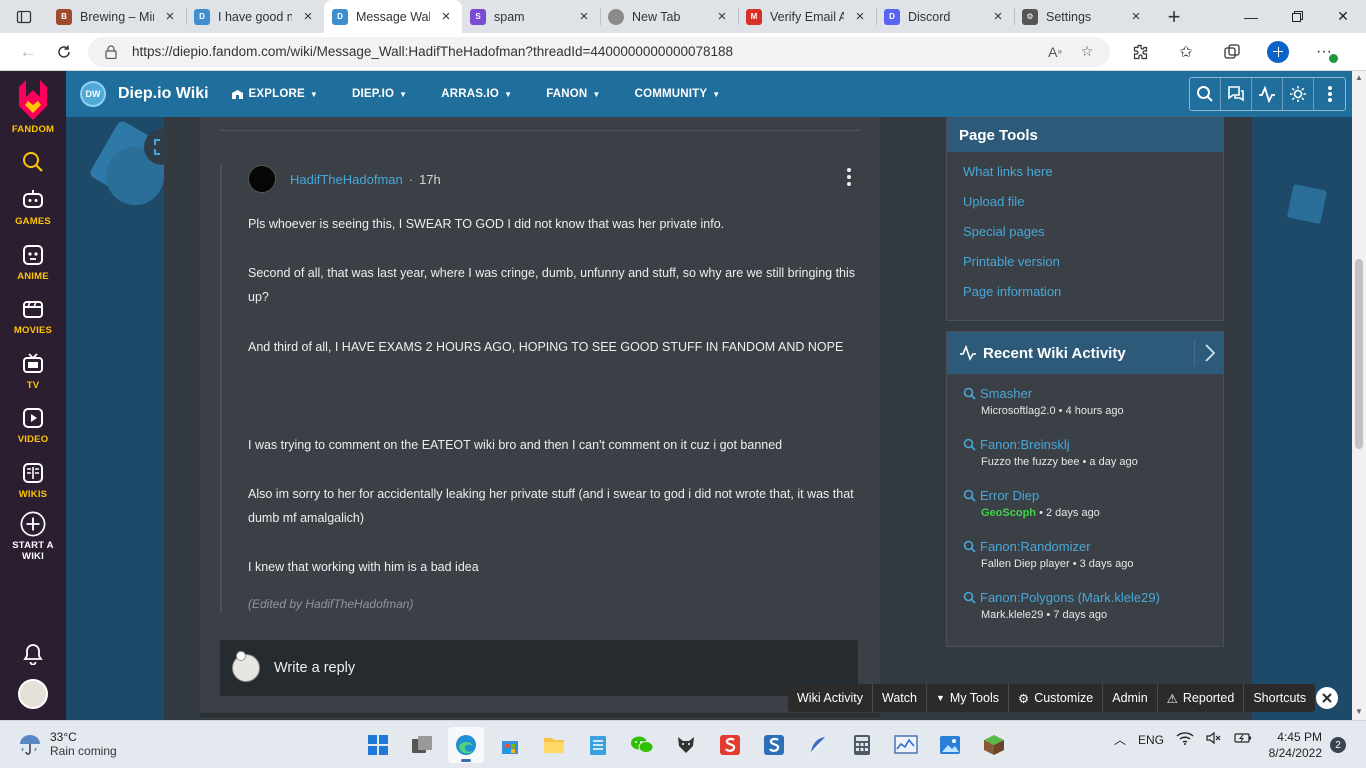 The width and height of the screenshot is (1366, 768). What do you see at coordinates (1290, 745) in the screenshot?
I see `taskbar-clock: 4:45 PM 8/24/2022` at bounding box center [1290, 745].